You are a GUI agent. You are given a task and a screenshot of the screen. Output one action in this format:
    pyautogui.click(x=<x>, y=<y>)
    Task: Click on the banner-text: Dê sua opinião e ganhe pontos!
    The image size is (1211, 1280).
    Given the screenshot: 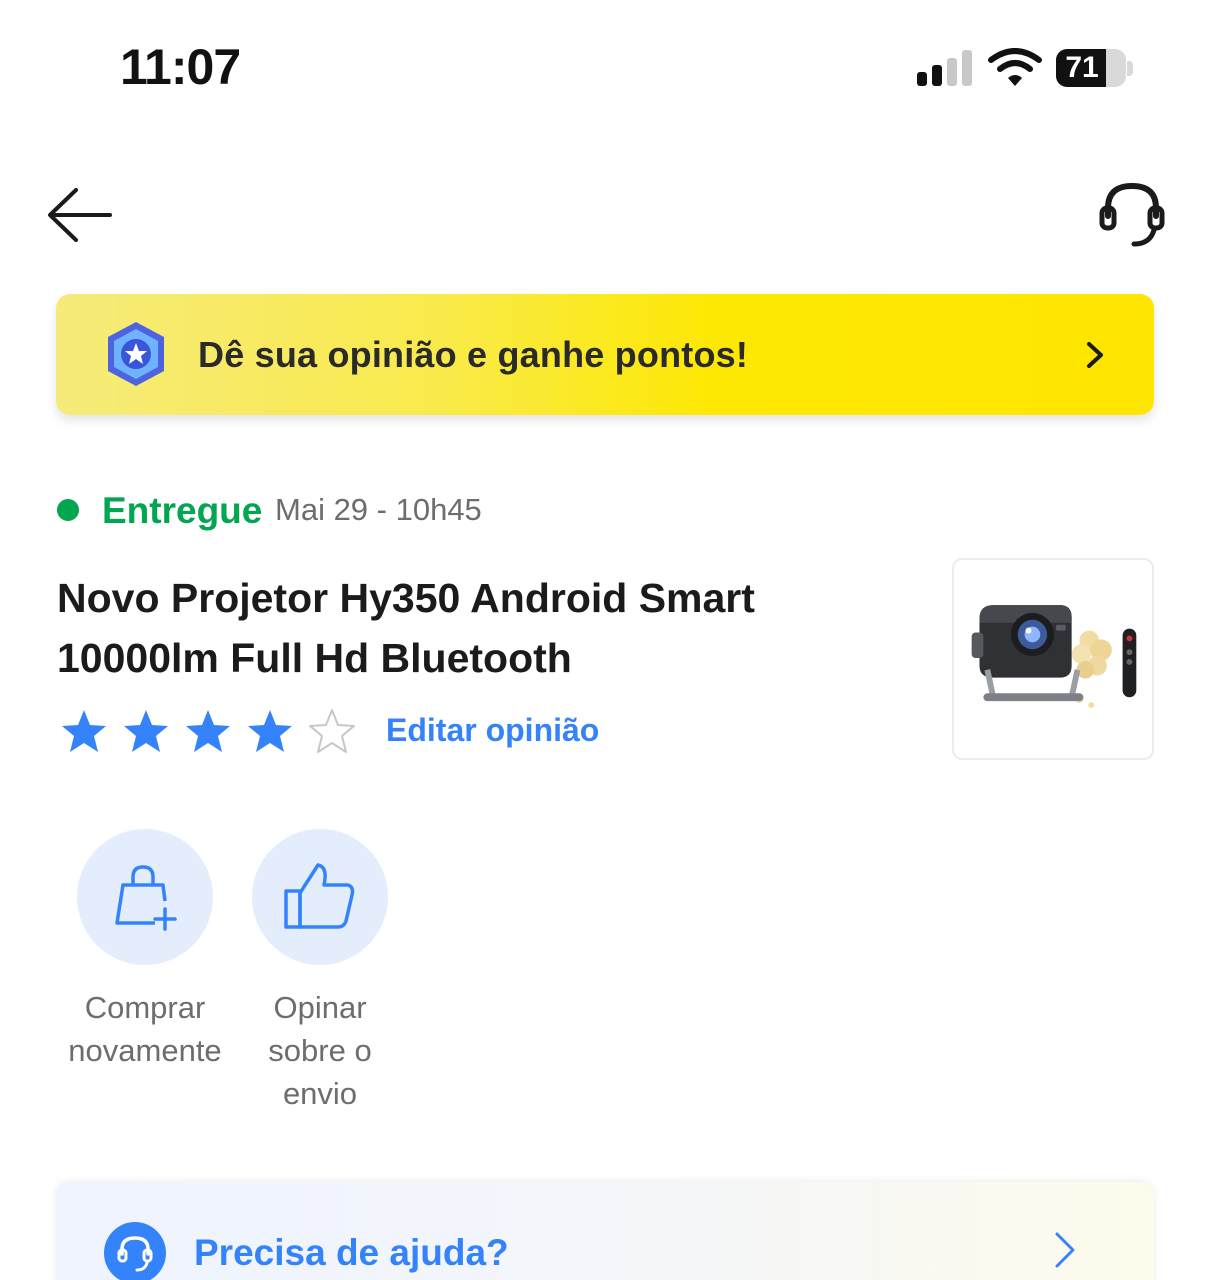 What is the action you would take?
    pyautogui.click(x=473, y=354)
    